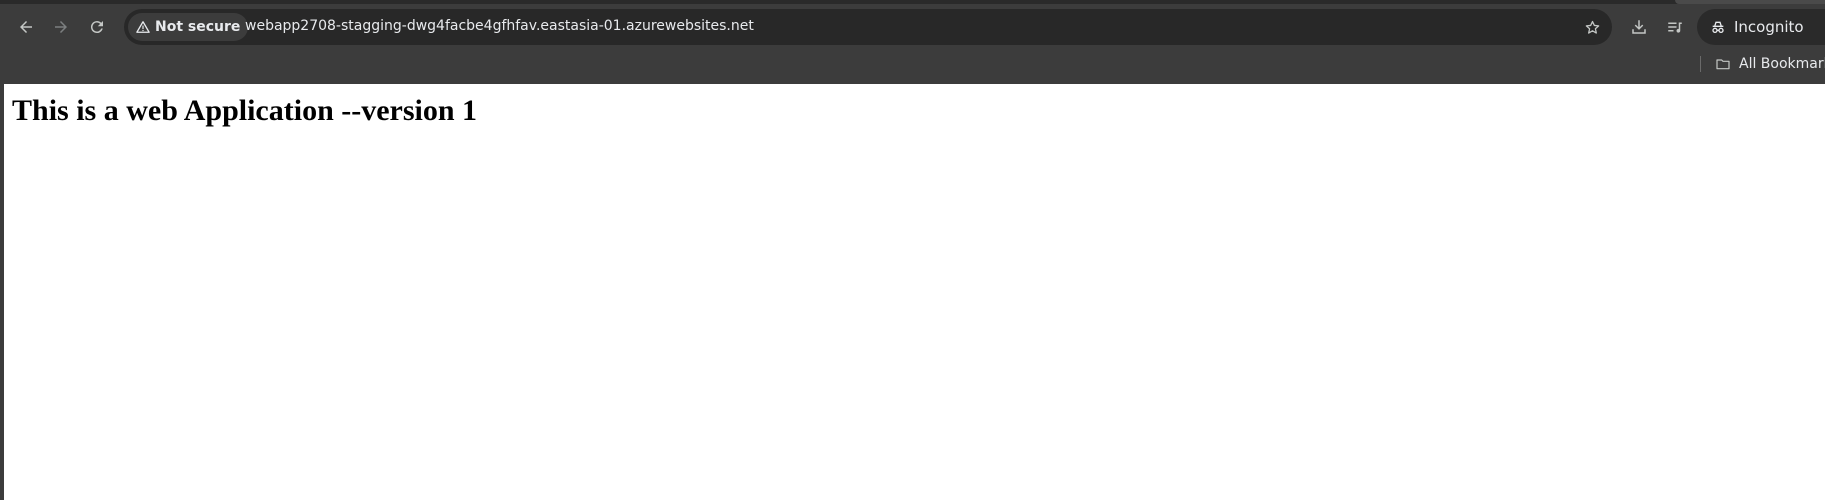  I want to click on media-controls-button, so click(1675, 27).